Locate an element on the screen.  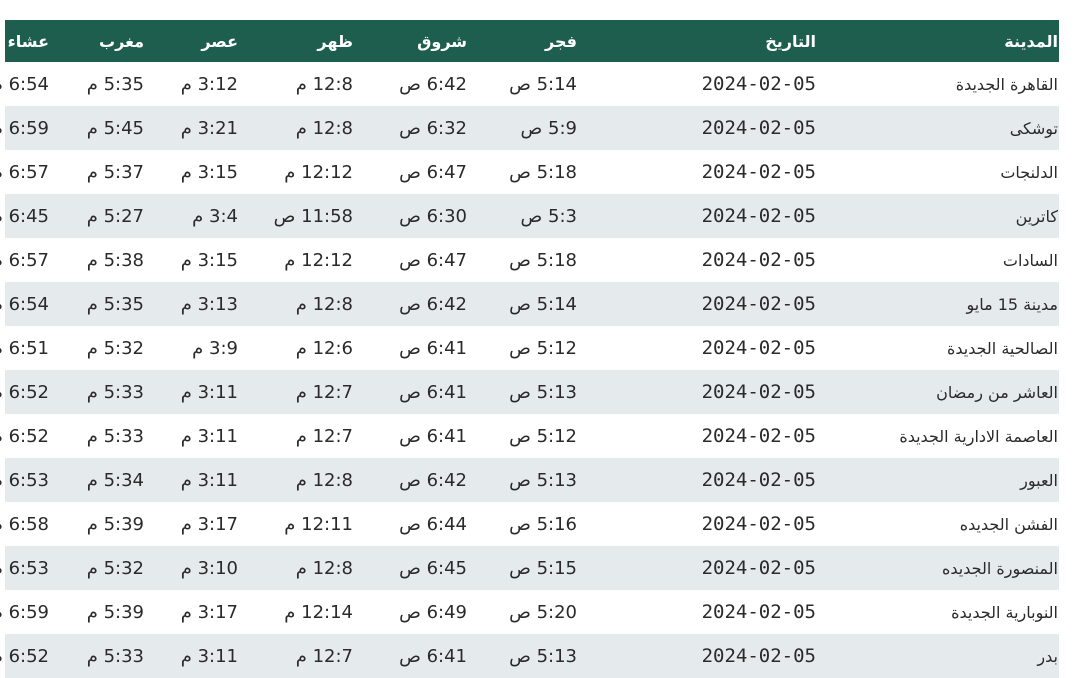
cell-fajr: 5:9 ص is located at coordinates (548, 128).